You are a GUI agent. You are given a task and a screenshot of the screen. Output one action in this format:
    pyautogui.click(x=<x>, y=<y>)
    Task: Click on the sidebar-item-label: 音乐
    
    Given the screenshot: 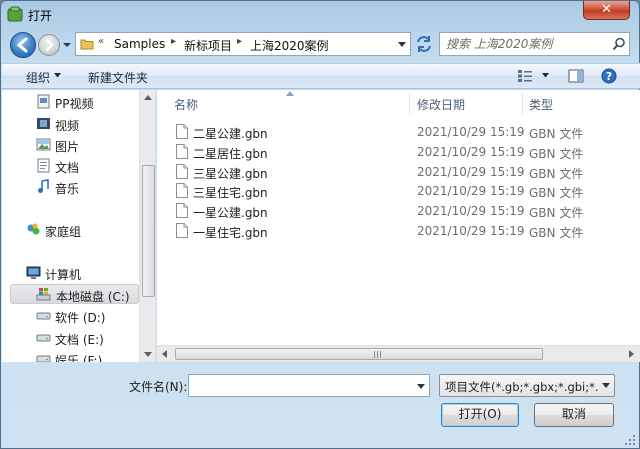 What is the action you would take?
    pyautogui.click(x=67, y=189)
    